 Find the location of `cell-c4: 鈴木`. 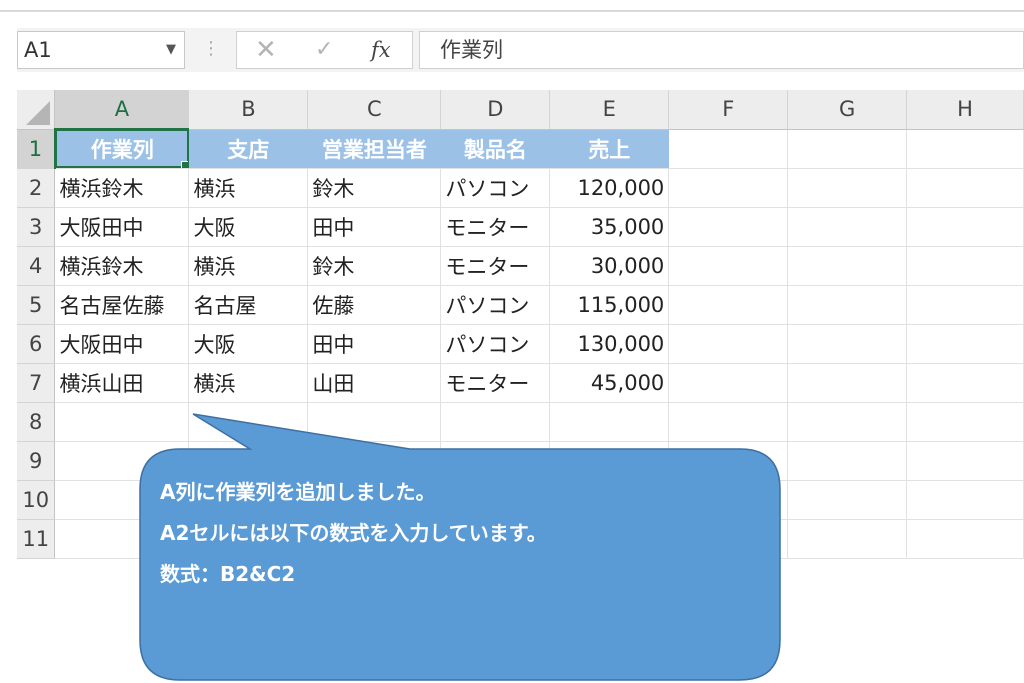

cell-c4: 鈴木 is located at coordinates (374, 266).